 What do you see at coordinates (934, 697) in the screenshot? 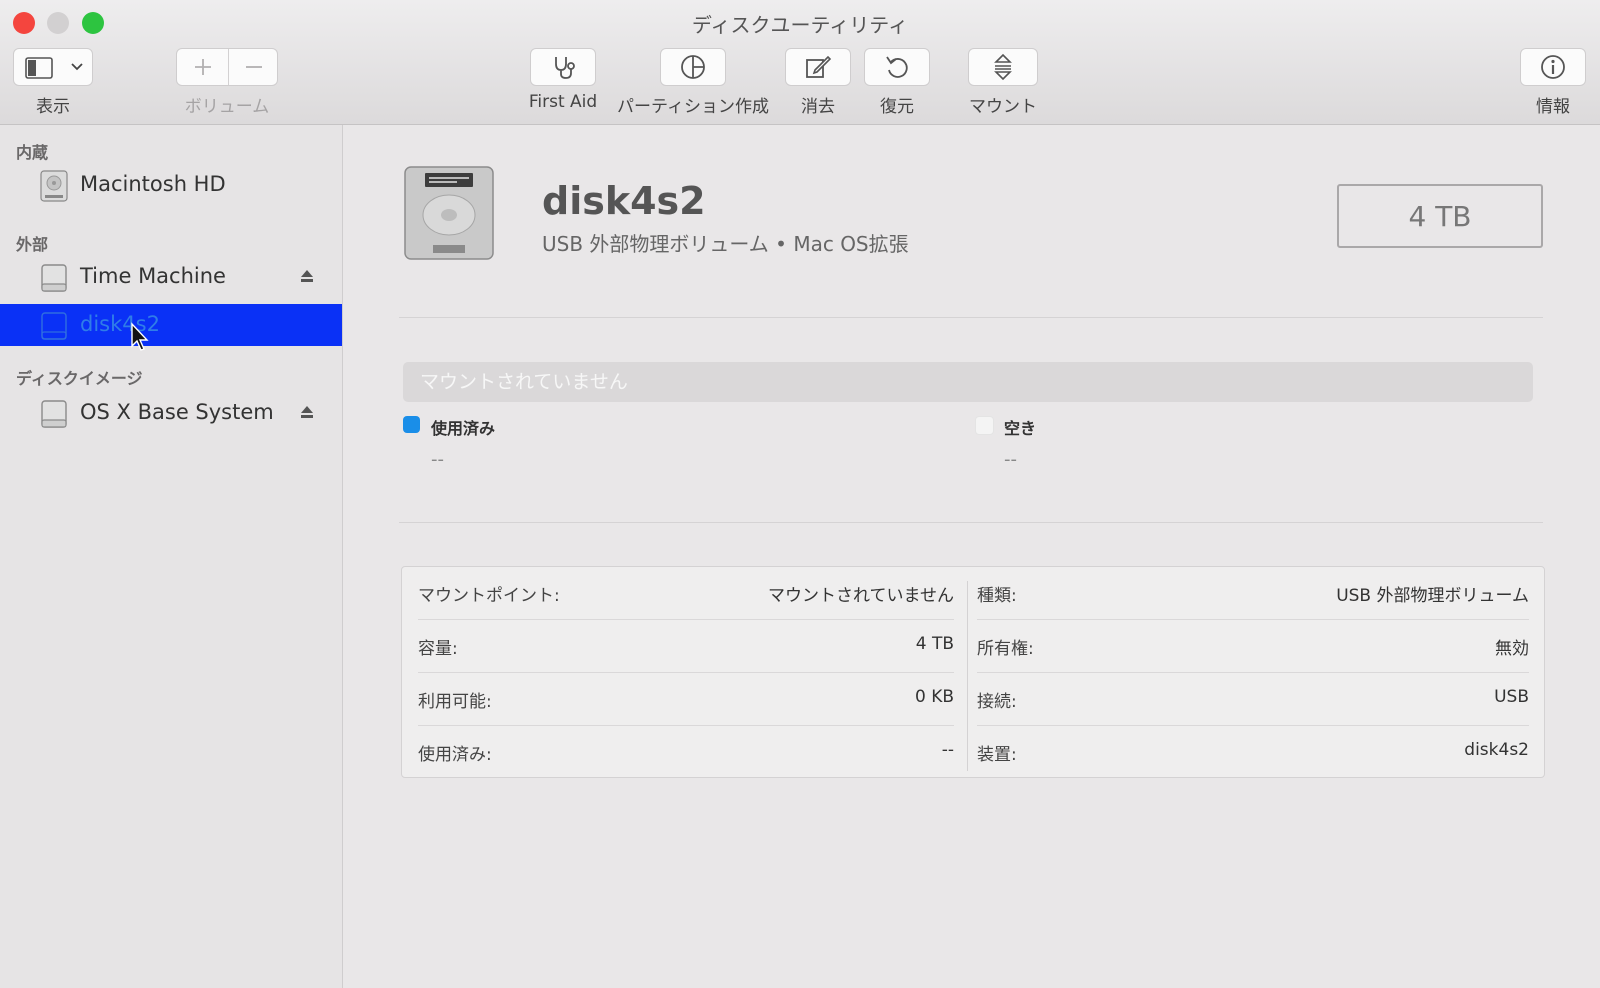
I see `info-value: 0 KB` at bounding box center [934, 697].